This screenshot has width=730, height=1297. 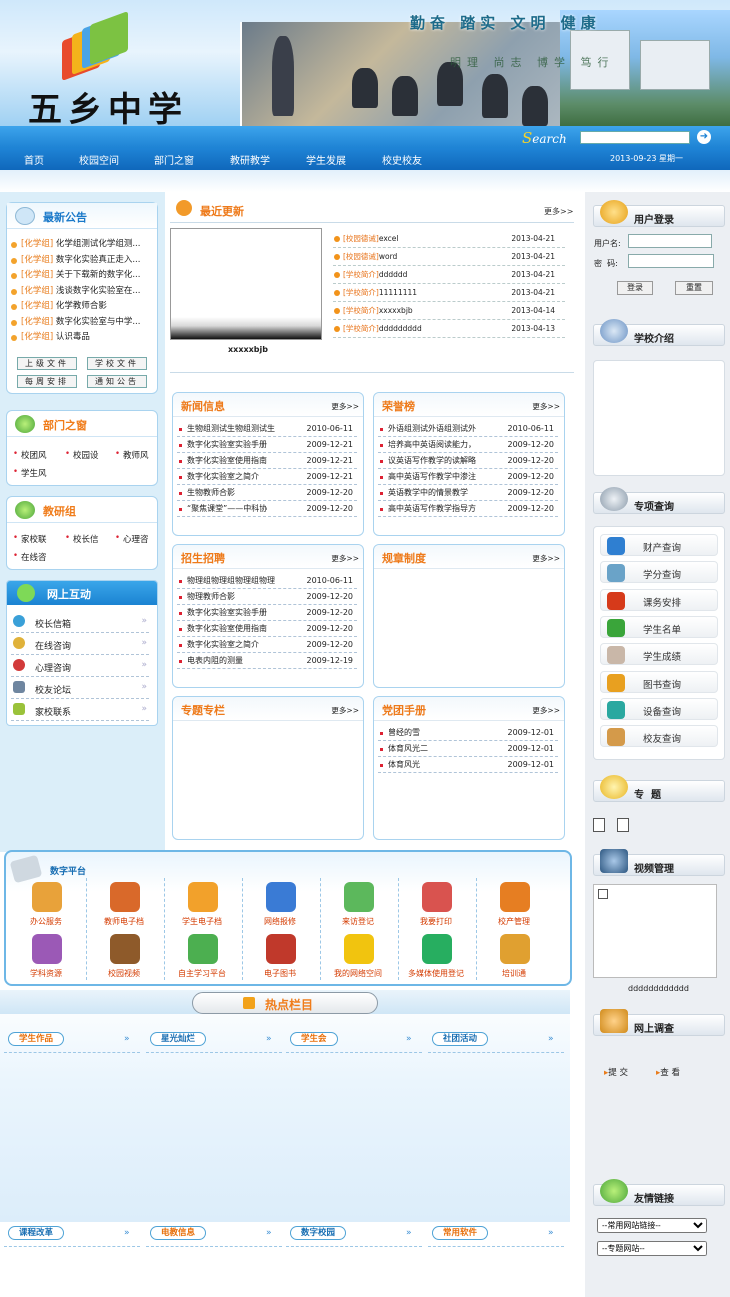 What do you see at coordinates (460, 1233) in the screenshot?
I see `hot-column-tab: 常用软件` at bounding box center [460, 1233].